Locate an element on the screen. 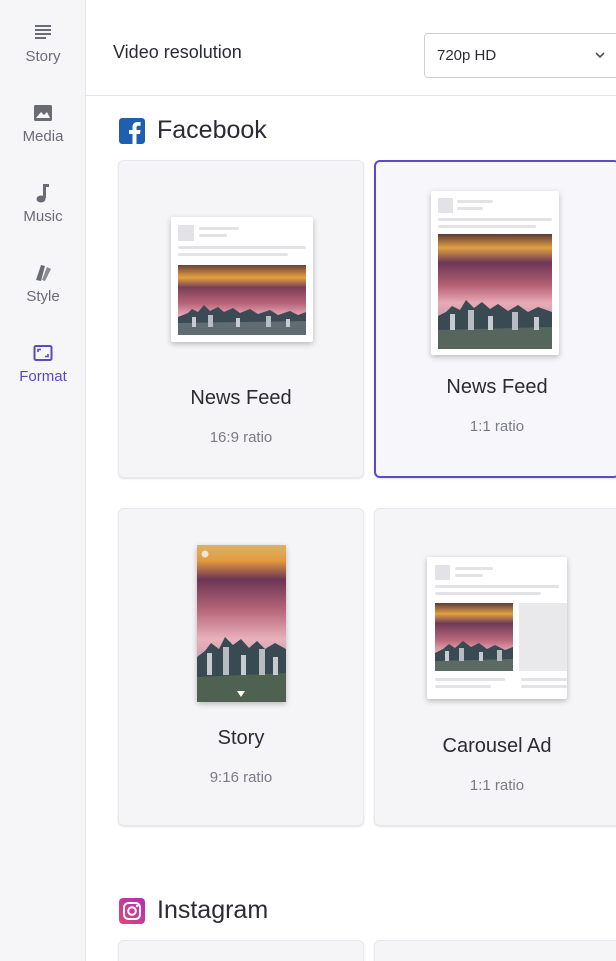 Image resolution: width=616 pixels, height=961 pixels. card-ratio: 16:9 ratio is located at coordinates (241, 437).